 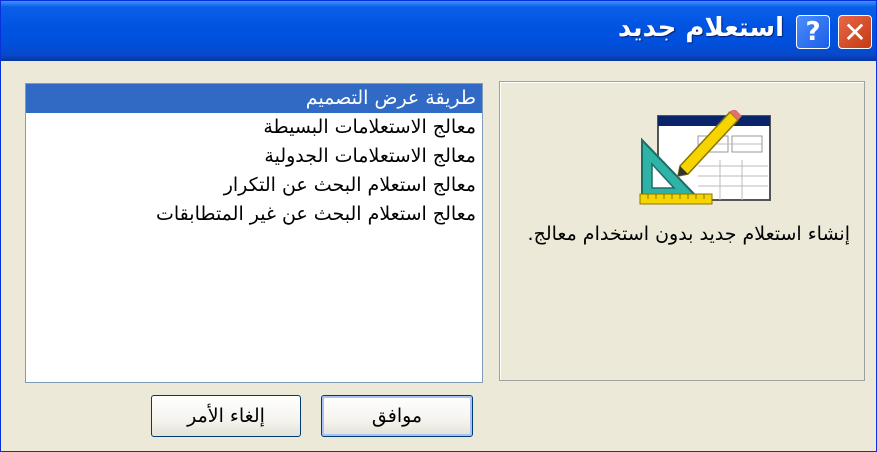 I want to click on close-icon: ✕, so click(x=855, y=32).